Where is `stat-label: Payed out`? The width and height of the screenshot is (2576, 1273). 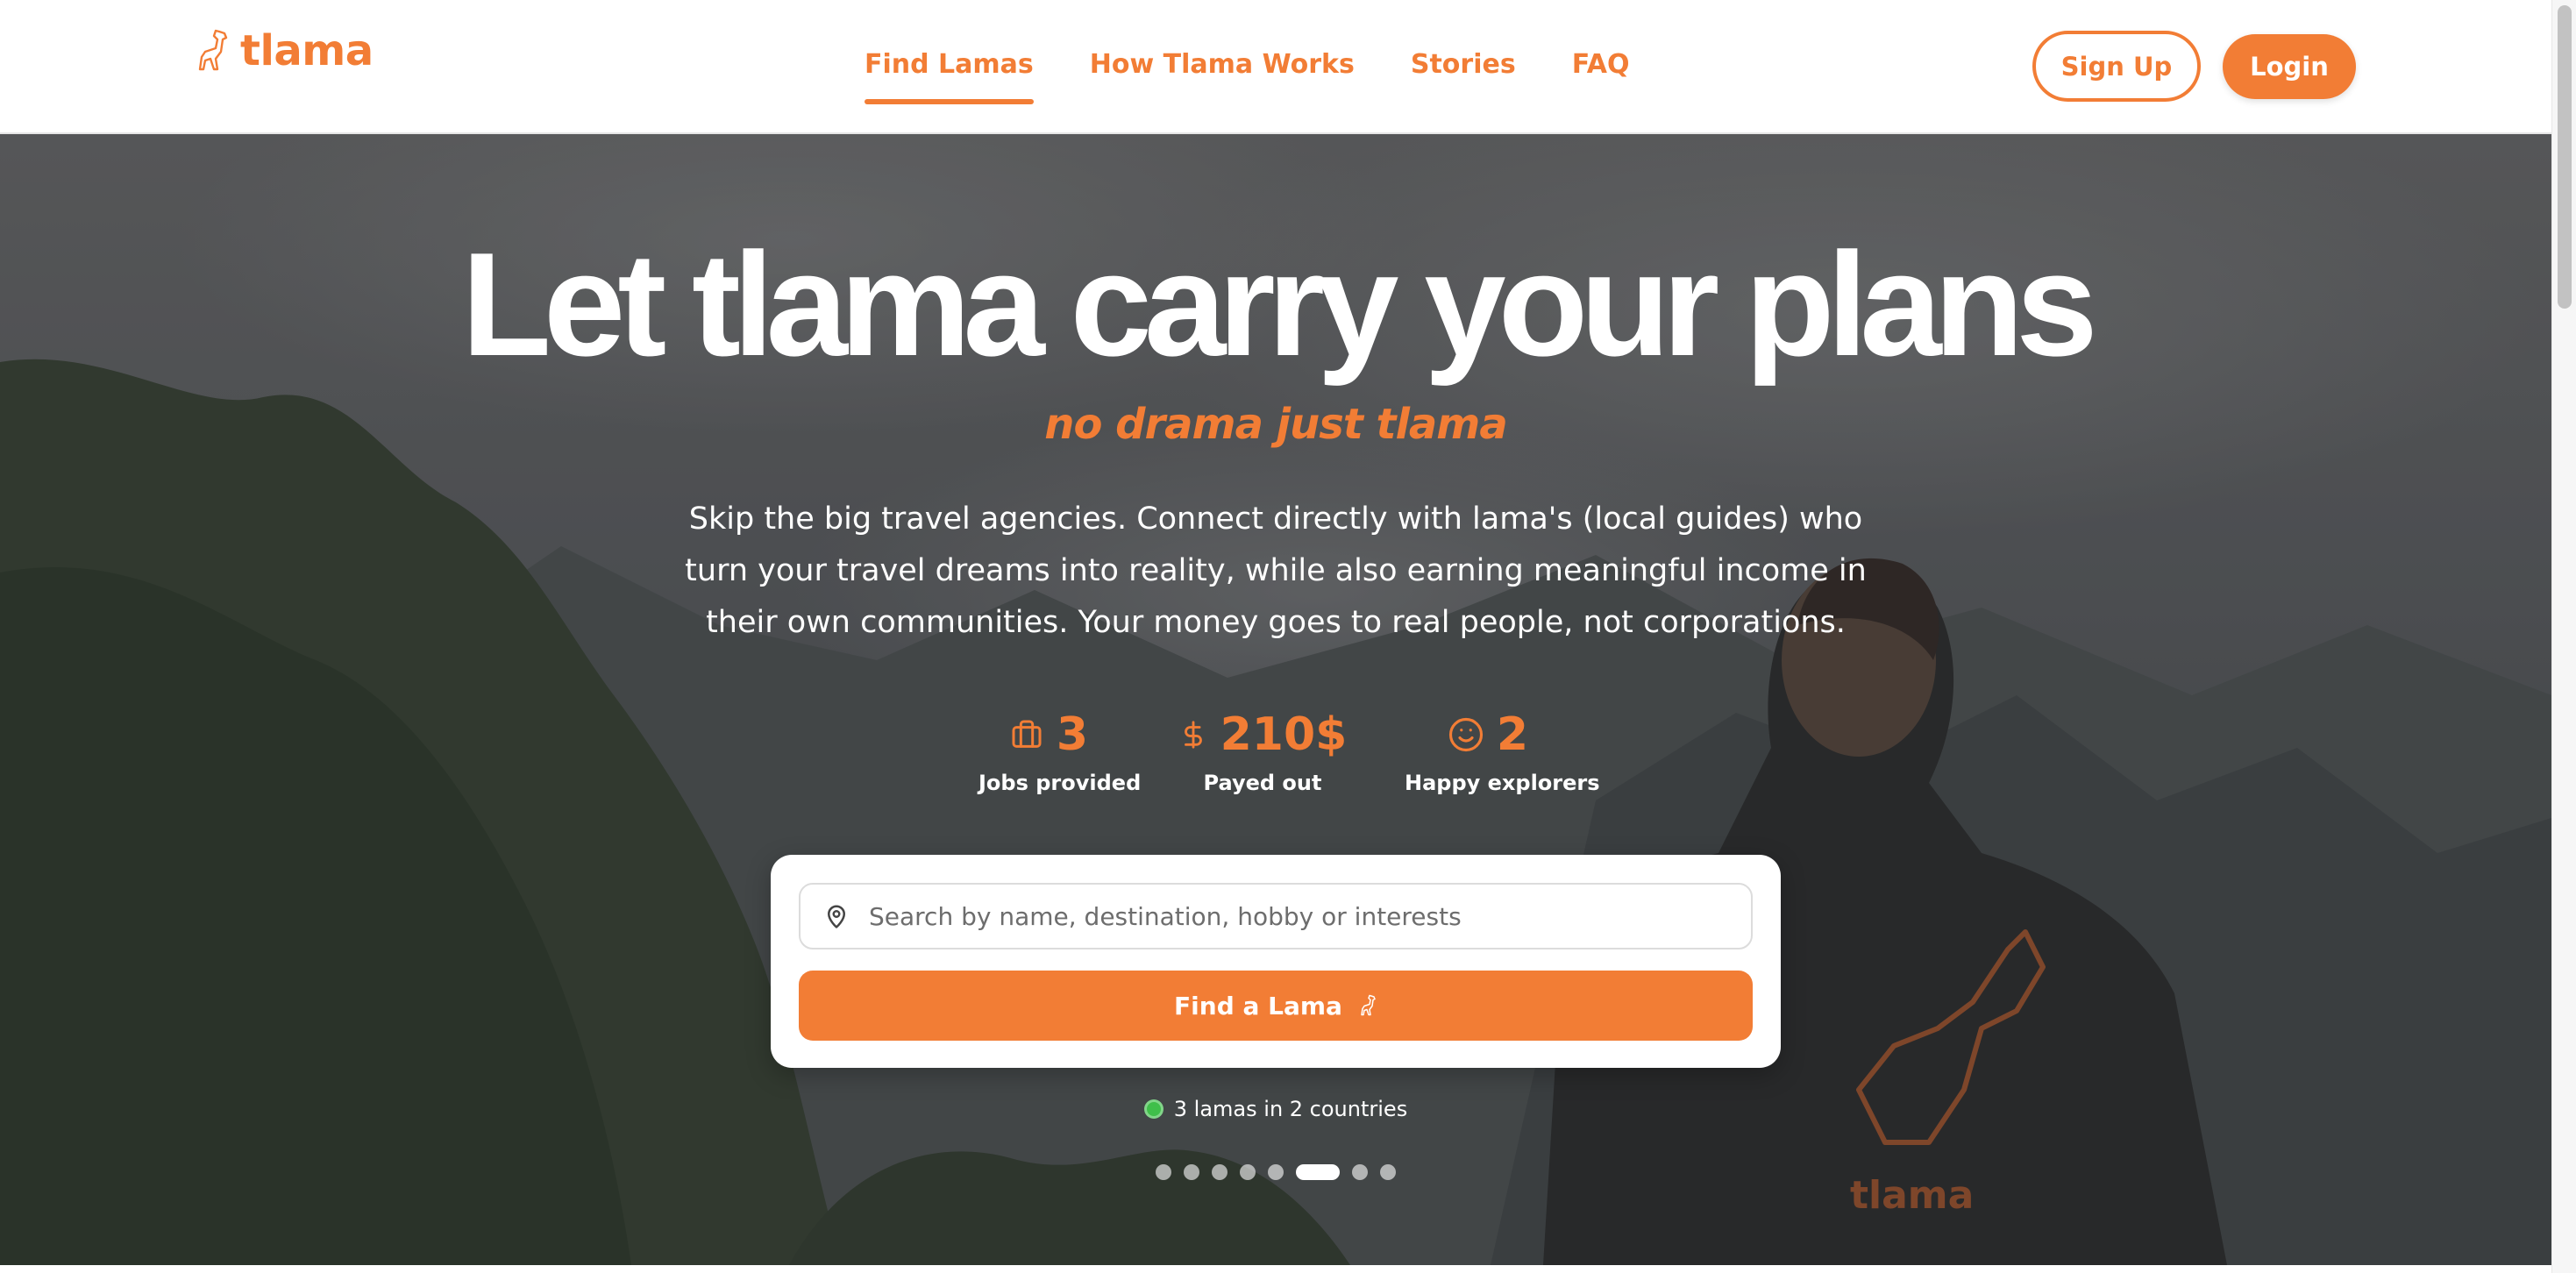 stat-label: Payed out is located at coordinates (1262, 783).